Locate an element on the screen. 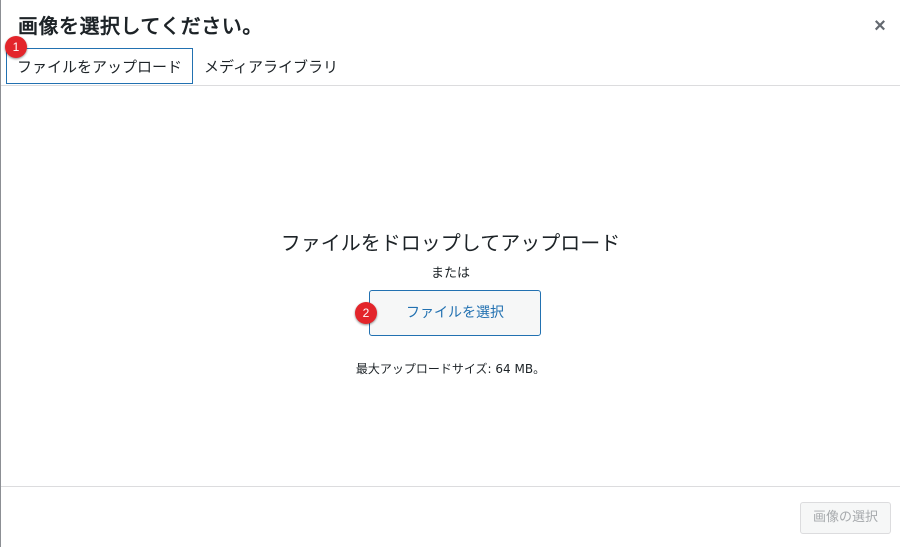 The image size is (900, 547). annotation-badge-1: 1 is located at coordinates (16, 47).